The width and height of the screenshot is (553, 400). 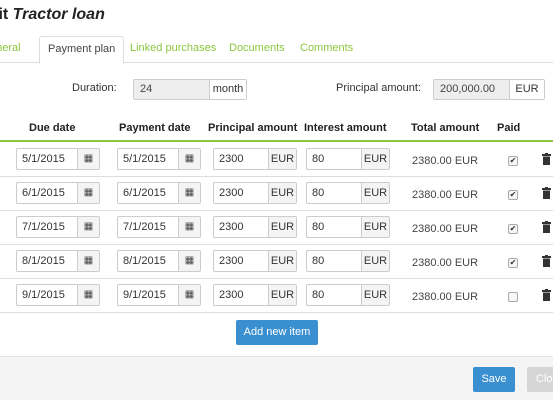 What do you see at coordinates (253, 128) in the screenshot?
I see `col-principal-amount: Principal amount` at bounding box center [253, 128].